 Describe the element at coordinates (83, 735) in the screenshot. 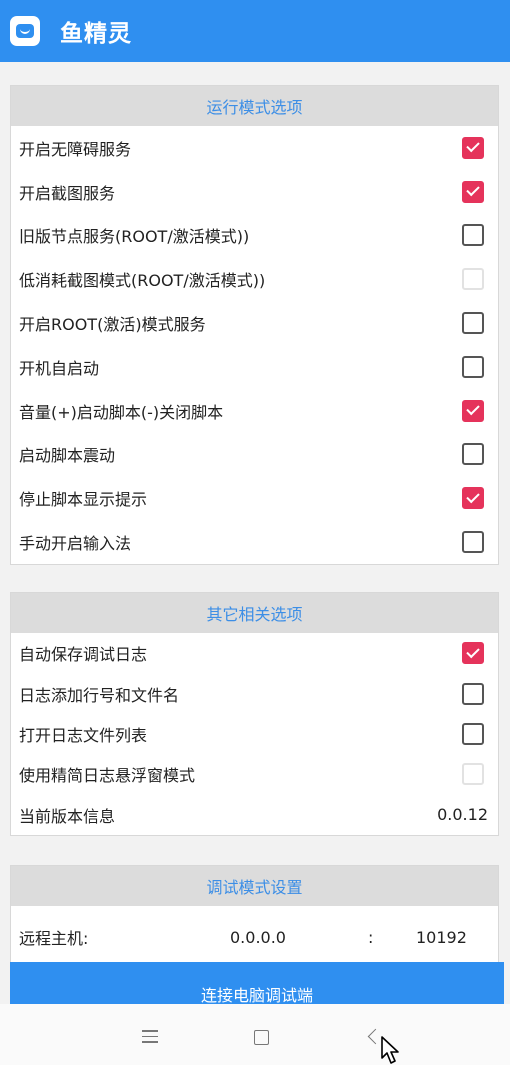

I see `option-label: 打开日志文件列表` at that location.